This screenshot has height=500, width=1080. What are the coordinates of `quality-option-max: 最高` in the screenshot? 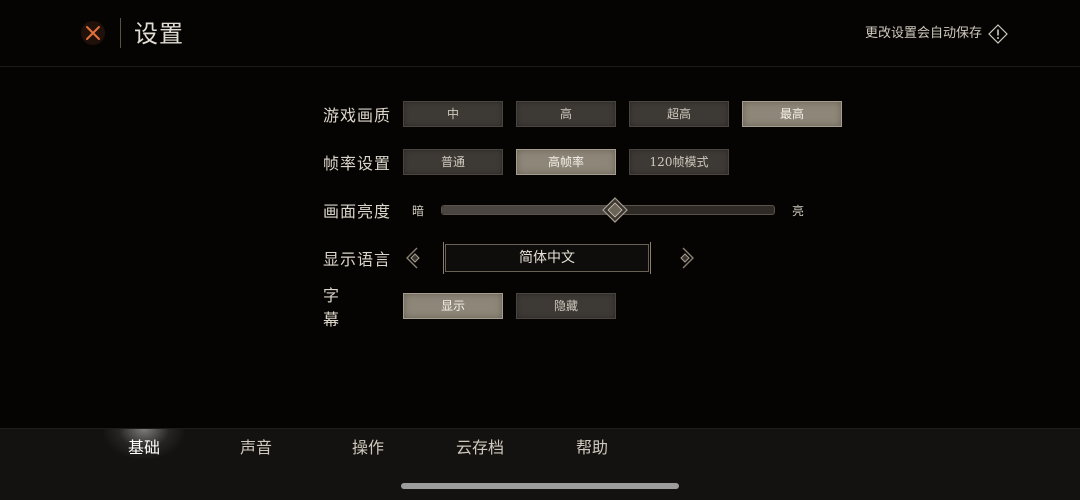 It's located at (792, 114).